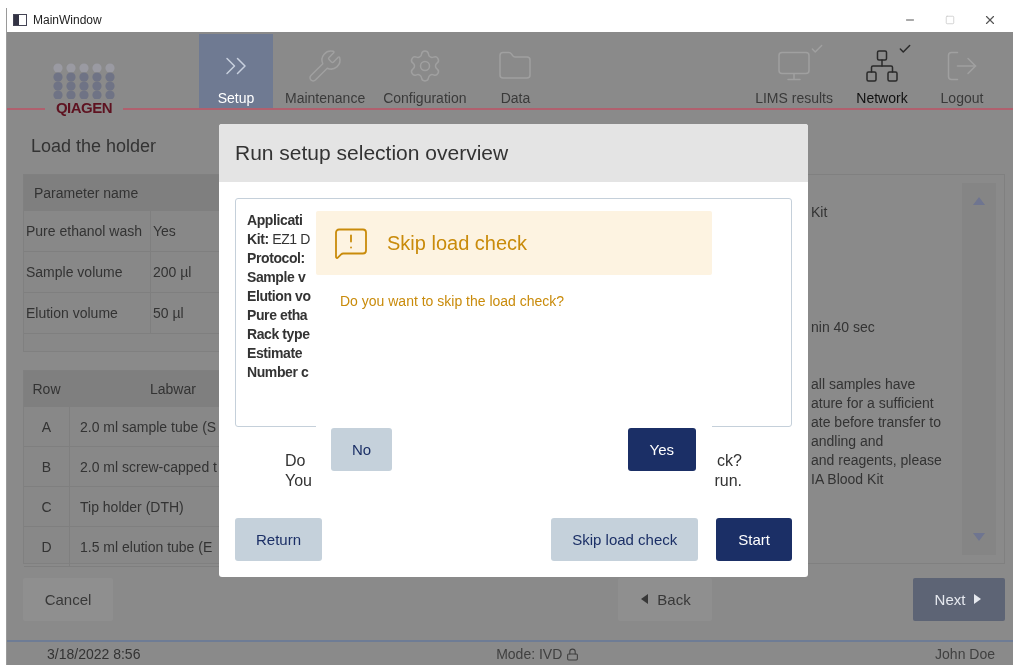 This screenshot has width=1013, height=665. What do you see at coordinates (625, 539) in the screenshot?
I see `skip-button: Skip load check` at bounding box center [625, 539].